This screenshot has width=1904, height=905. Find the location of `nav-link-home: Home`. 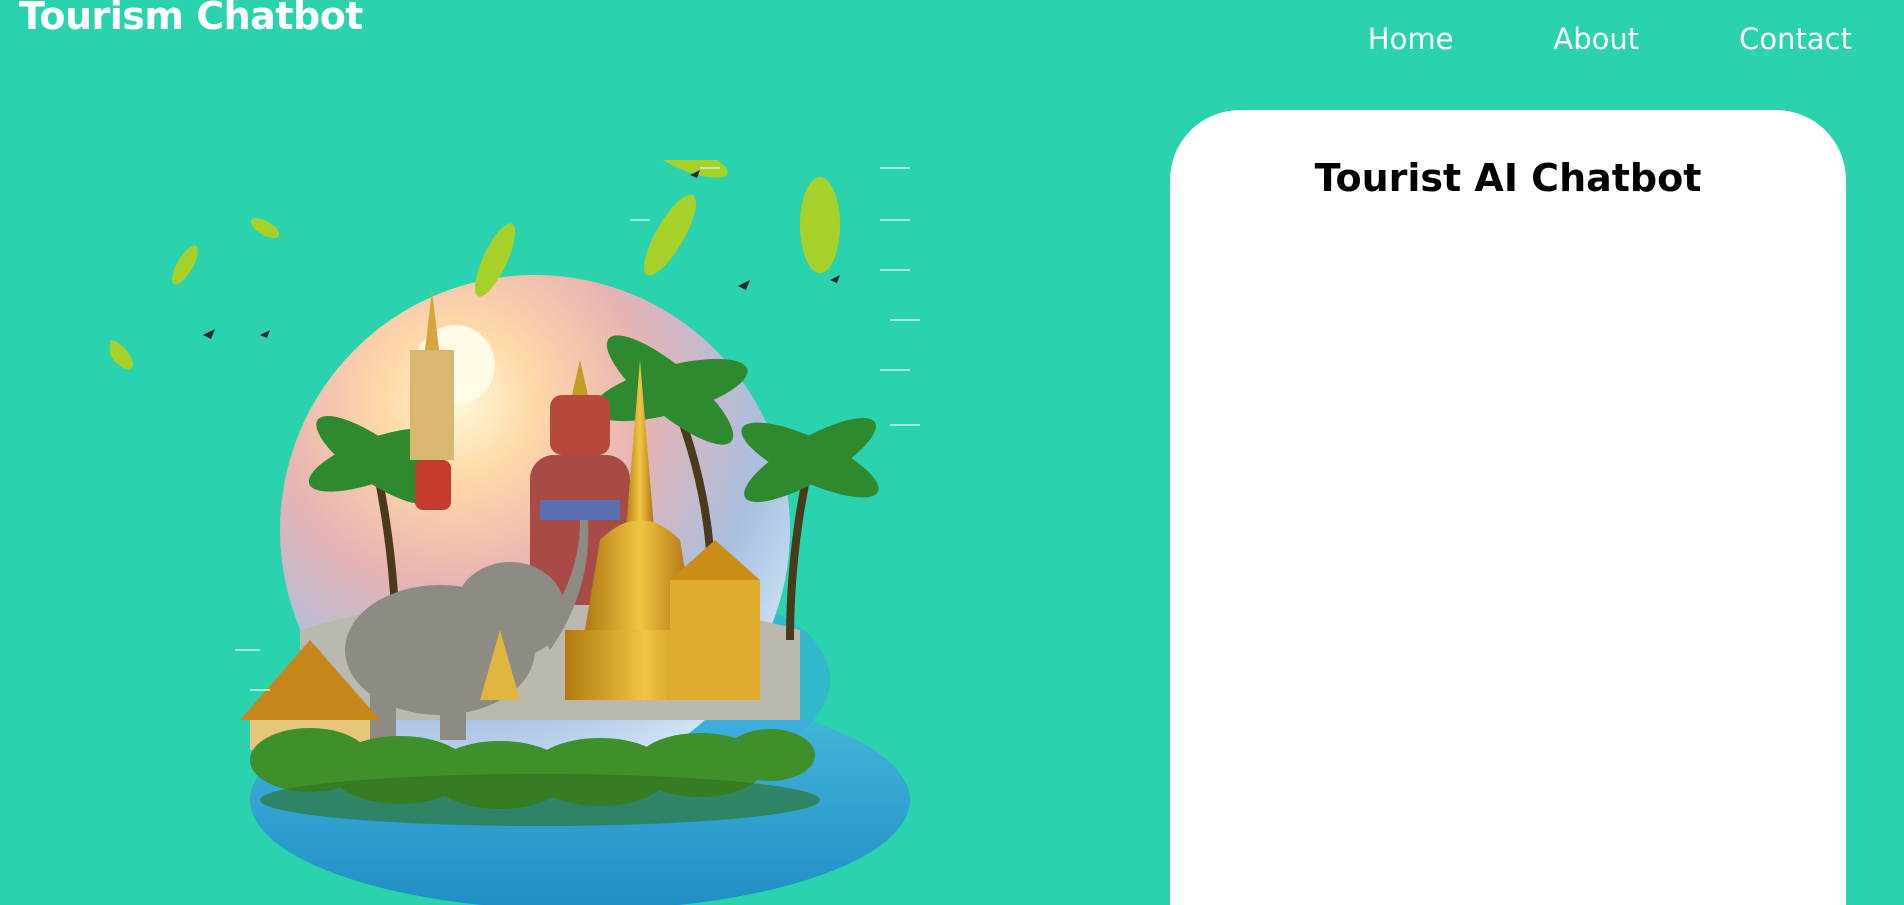

nav-link-home: Home is located at coordinates (1411, 39).